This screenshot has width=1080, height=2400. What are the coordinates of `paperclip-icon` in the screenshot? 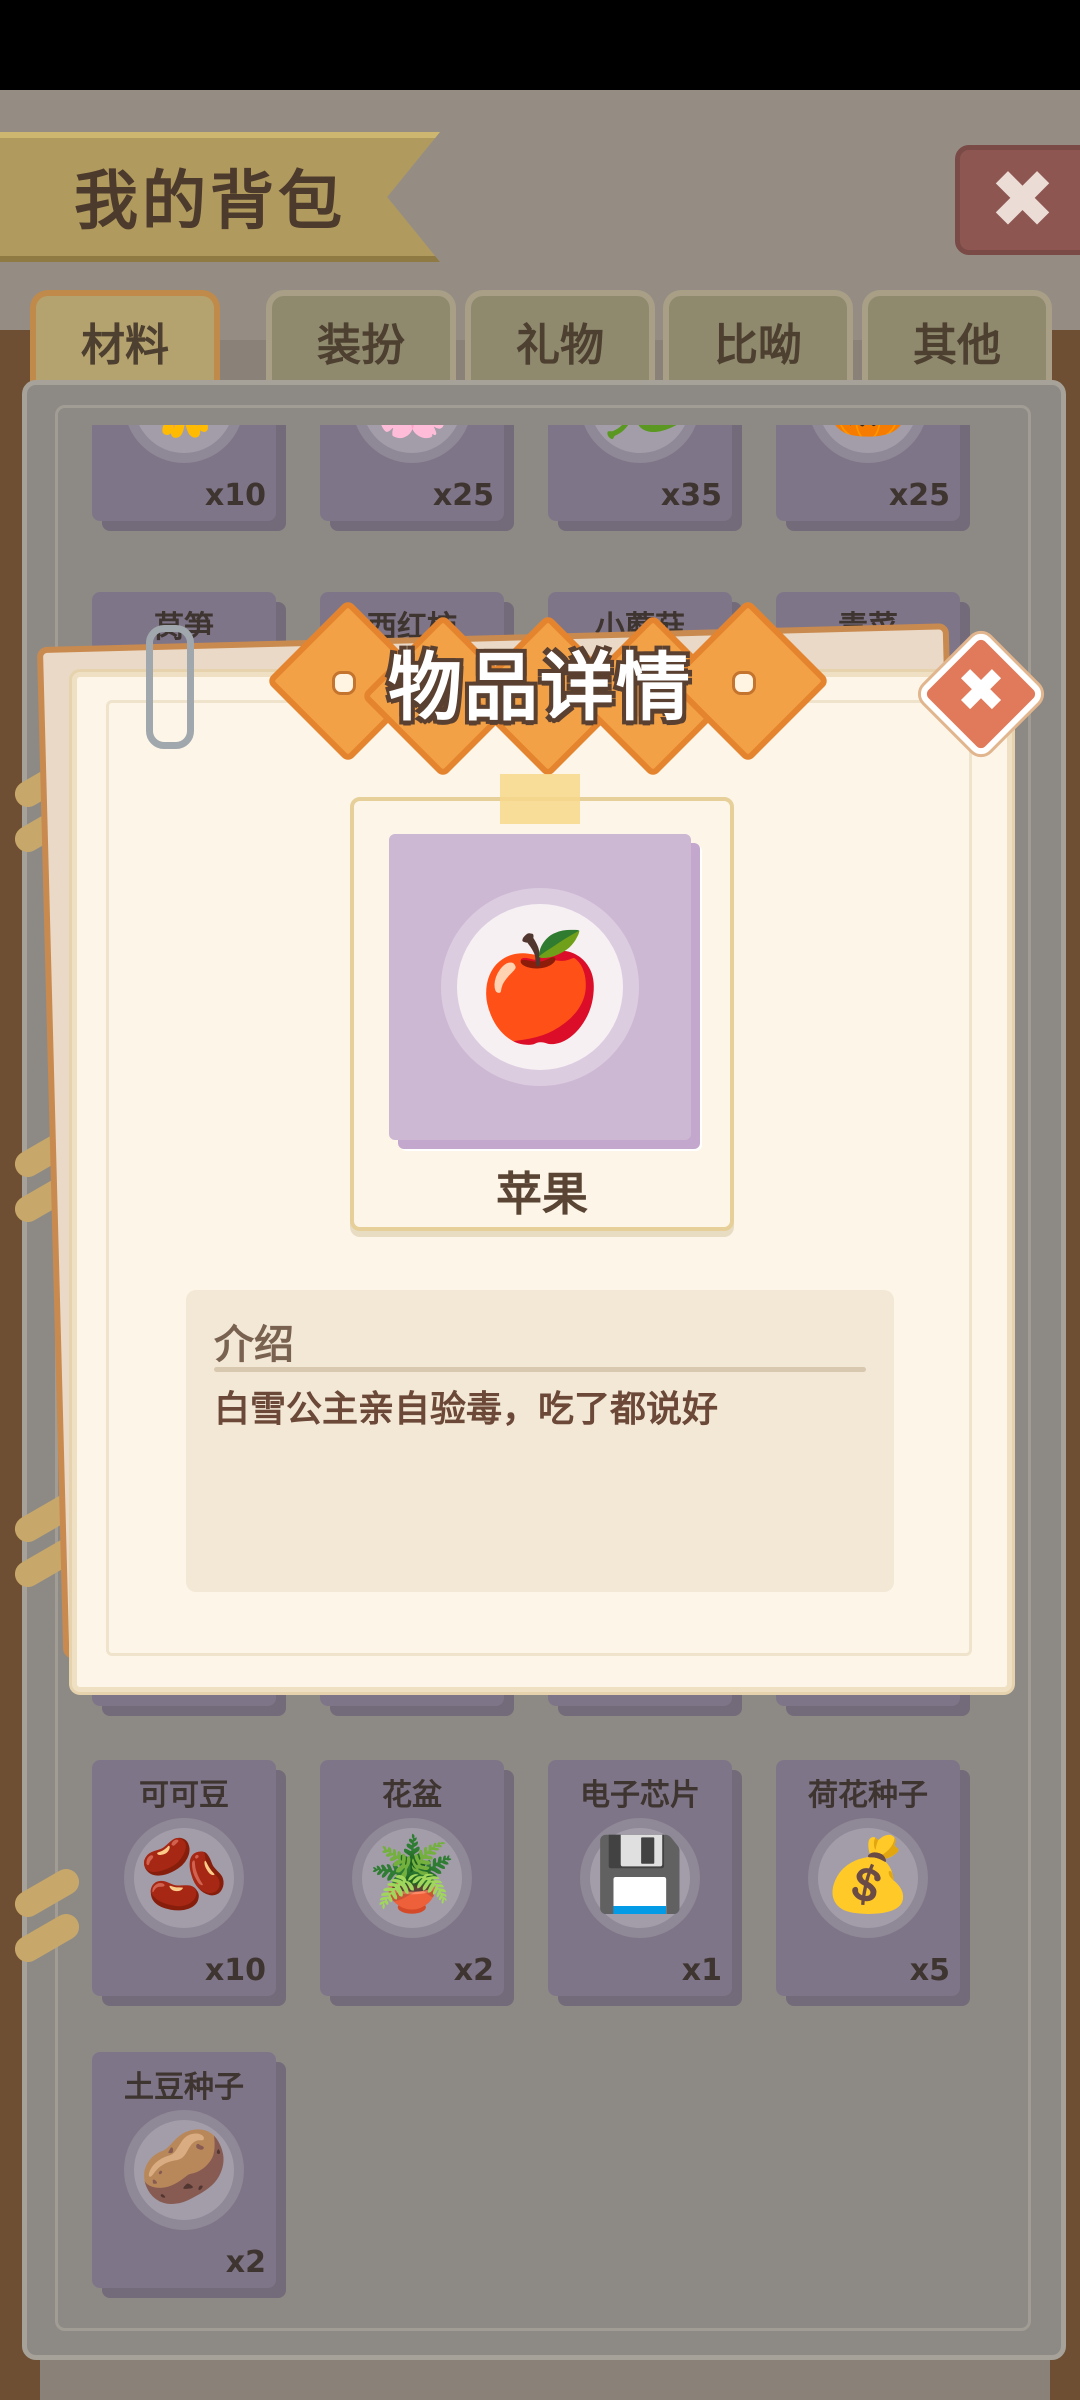 It's located at (170, 687).